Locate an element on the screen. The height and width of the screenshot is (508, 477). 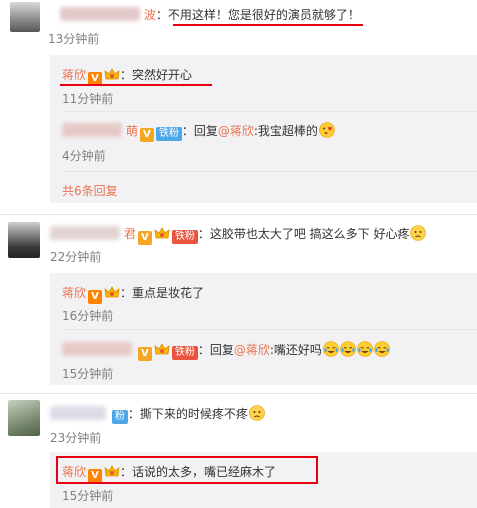
reply-text: ：重点是妆花了 is located at coordinates (162, 293).